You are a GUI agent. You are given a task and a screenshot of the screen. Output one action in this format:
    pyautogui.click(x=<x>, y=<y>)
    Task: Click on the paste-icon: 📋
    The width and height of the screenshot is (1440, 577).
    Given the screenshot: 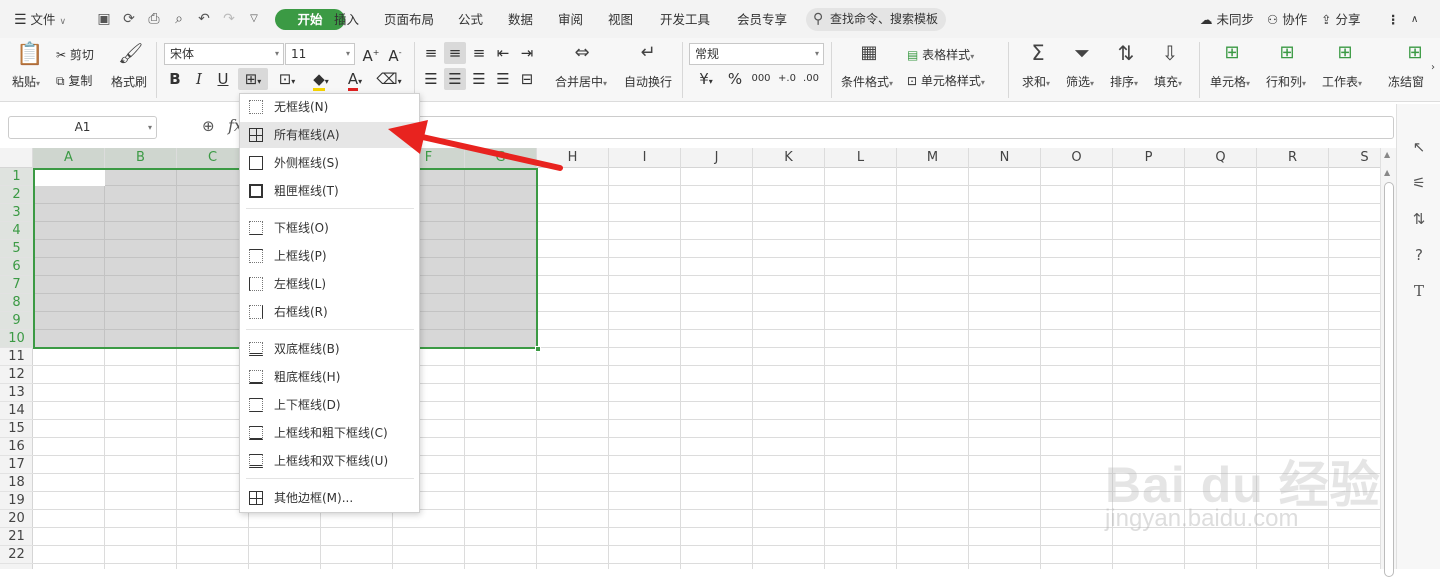 What is the action you would take?
    pyautogui.click(x=29, y=55)
    